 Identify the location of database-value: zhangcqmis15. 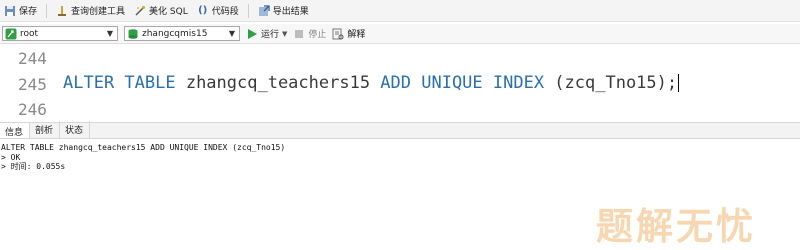
(175, 33).